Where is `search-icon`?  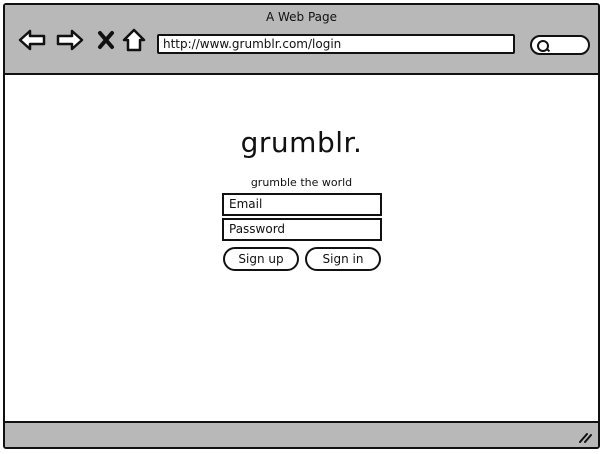
search-icon is located at coordinates (543, 46).